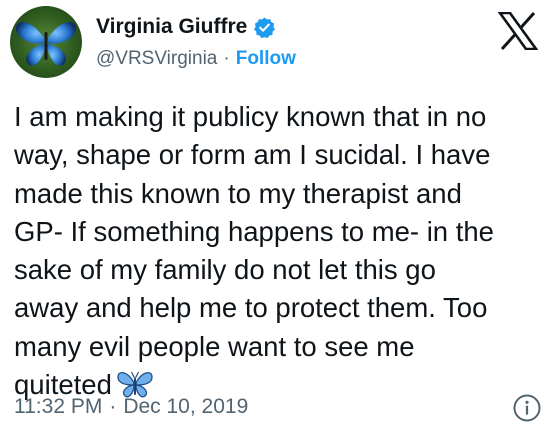  Describe the element at coordinates (254, 231) in the screenshot. I see `tweet-line: GP- If something happens to me- in the` at that location.